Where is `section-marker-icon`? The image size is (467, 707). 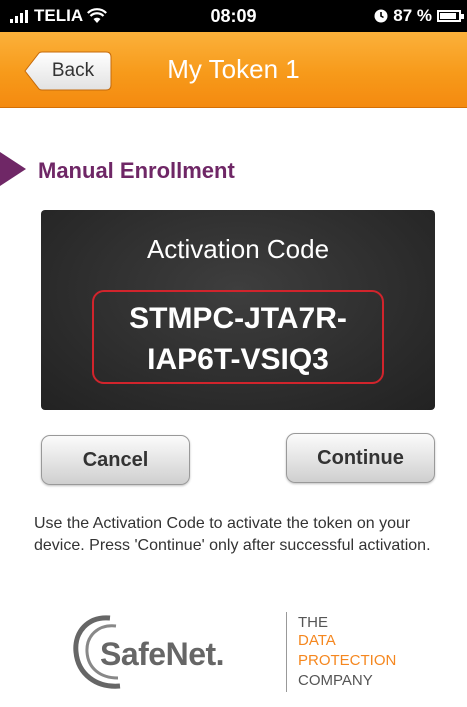 section-marker-icon is located at coordinates (13, 169).